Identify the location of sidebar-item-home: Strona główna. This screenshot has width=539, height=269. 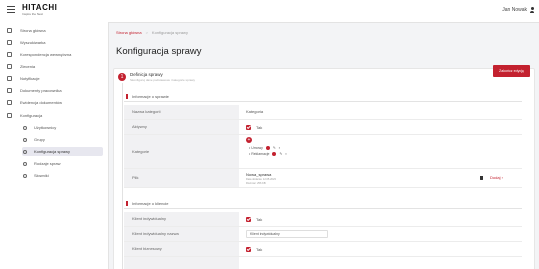
(54, 30).